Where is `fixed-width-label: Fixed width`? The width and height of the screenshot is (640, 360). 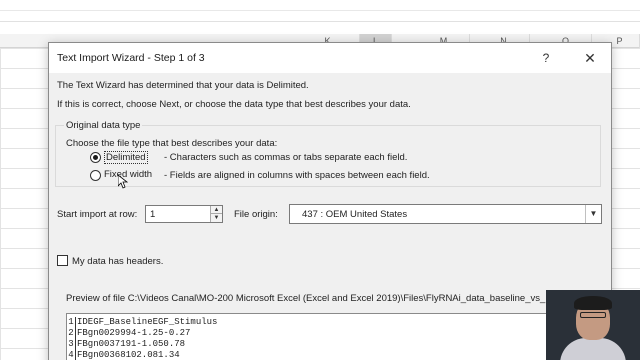 fixed-width-label: Fixed width is located at coordinates (128, 174).